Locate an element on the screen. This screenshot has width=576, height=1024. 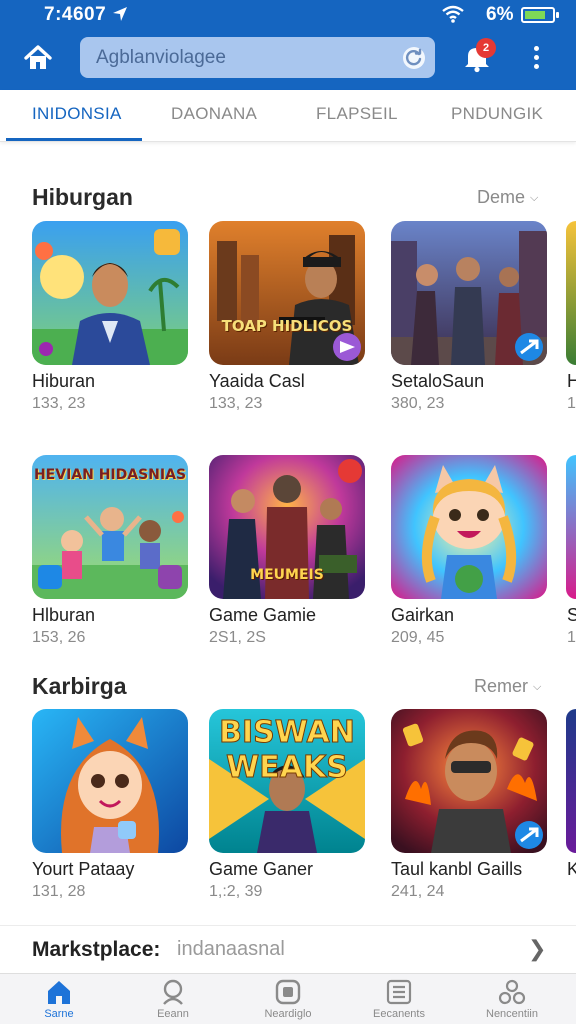
app-name: SetaloSaun is located at coordinates (438, 381).